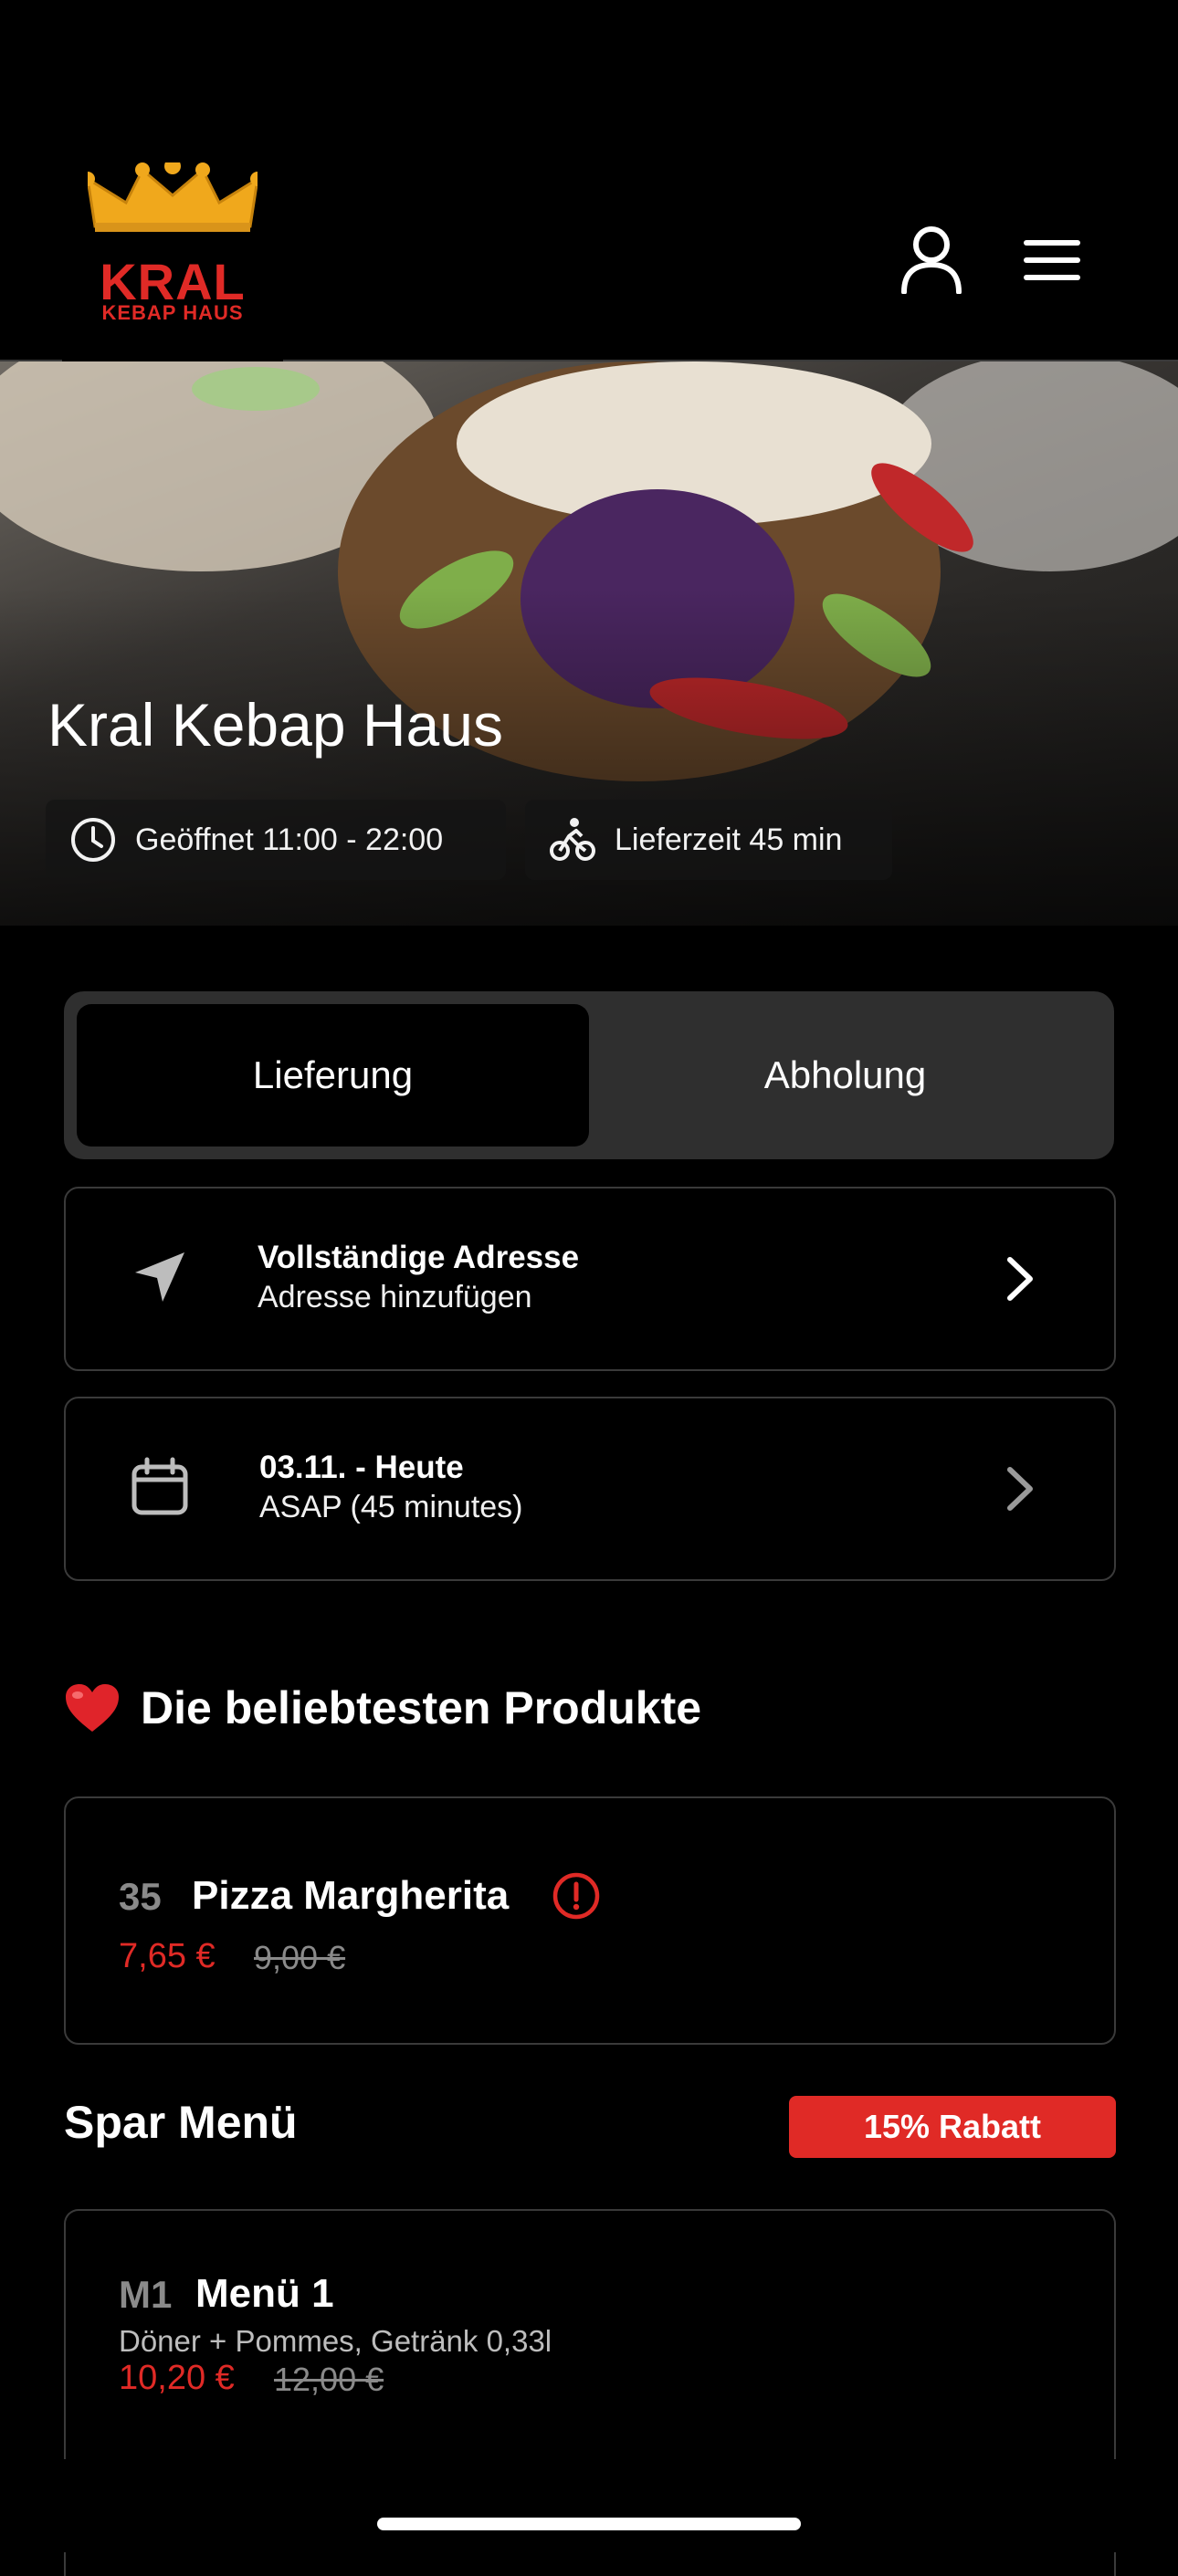 Image resolution: width=1178 pixels, height=2576 pixels. I want to click on clock-icon, so click(93, 840).